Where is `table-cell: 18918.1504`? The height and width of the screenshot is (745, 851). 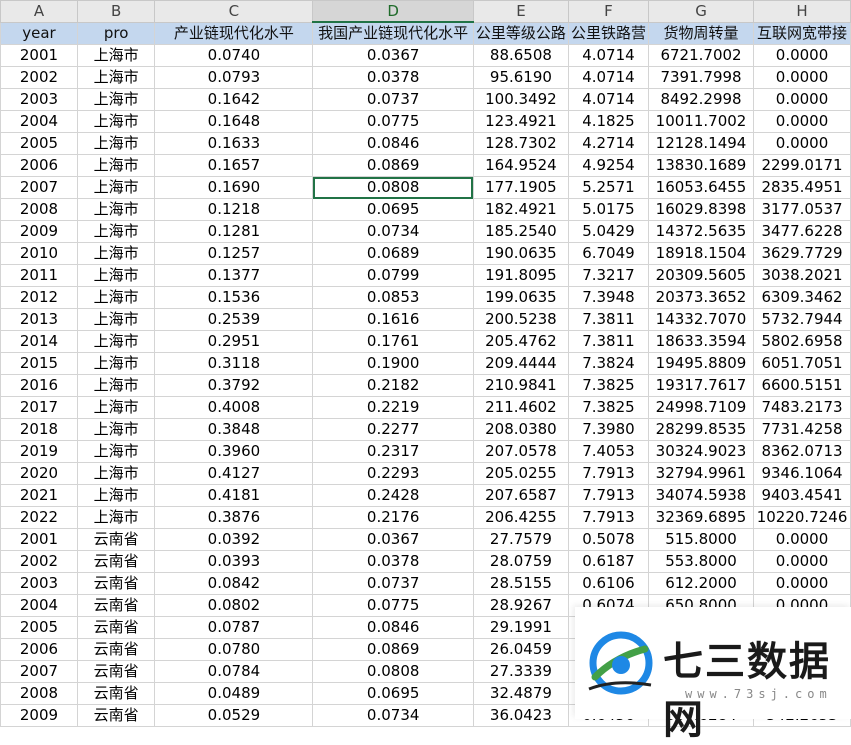
table-cell: 18918.1504 is located at coordinates (701, 253).